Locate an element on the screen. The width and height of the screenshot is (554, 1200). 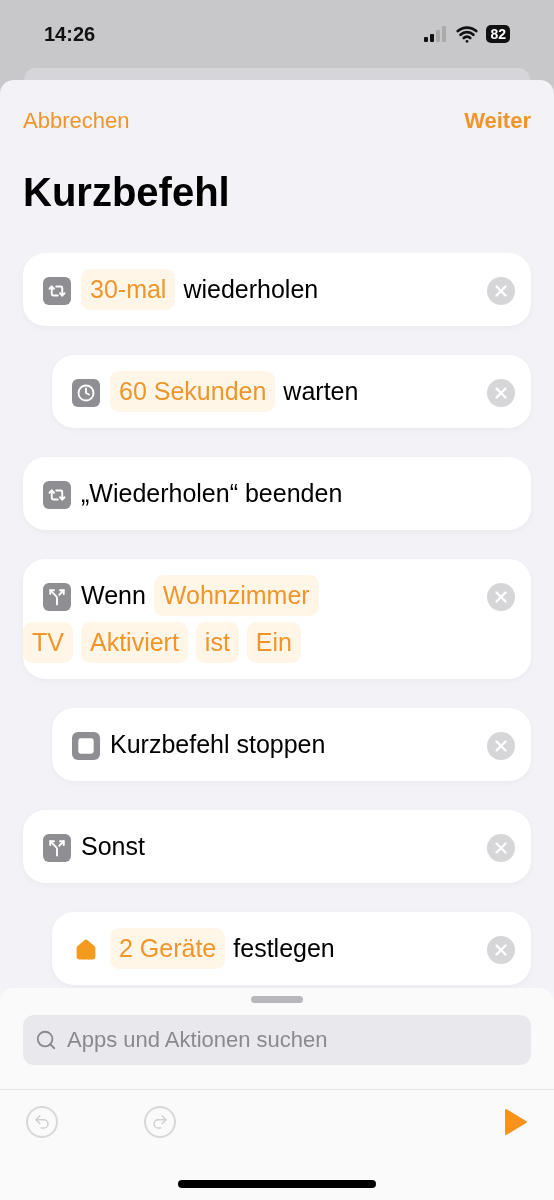
action-label: Kurzbefehl stoppen is located at coordinates (218, 744).